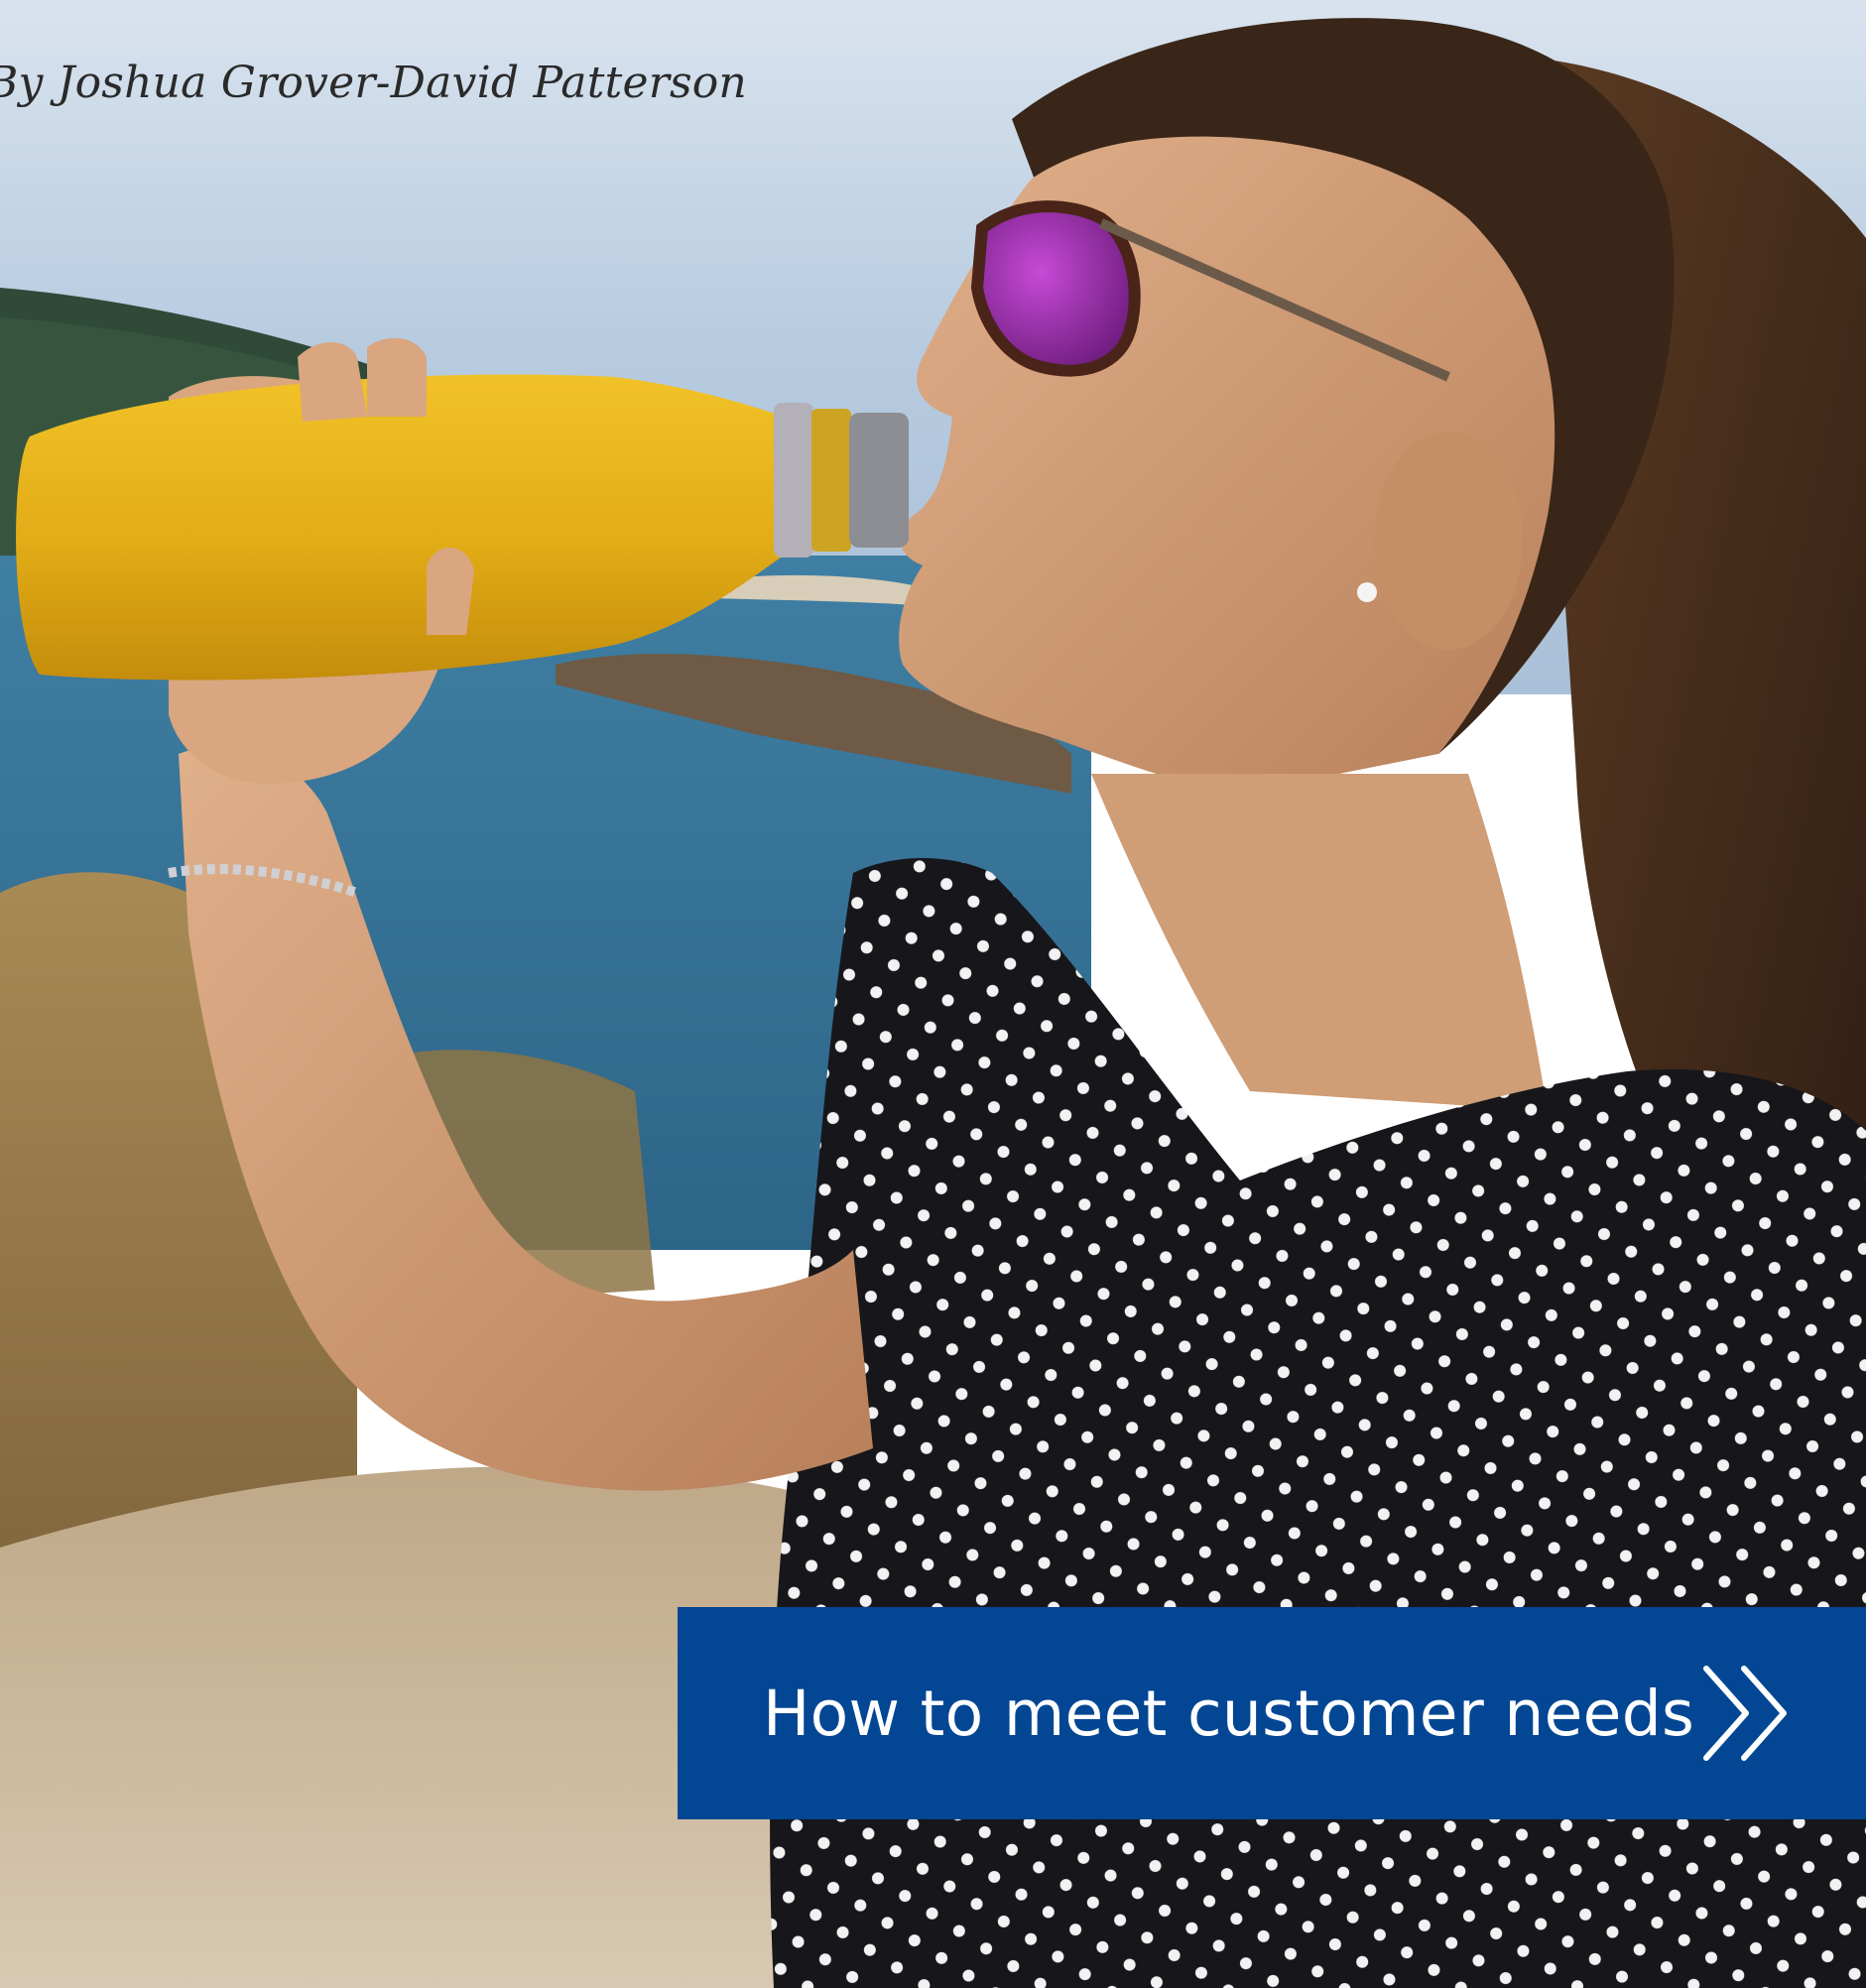 Image resolution: width=1866 pixels, height=1988 pixels. Describe the element at coordinates (373, 83) in the screenshot. I see `article-byline: By Joshua Grover-David Patterson` at that location.